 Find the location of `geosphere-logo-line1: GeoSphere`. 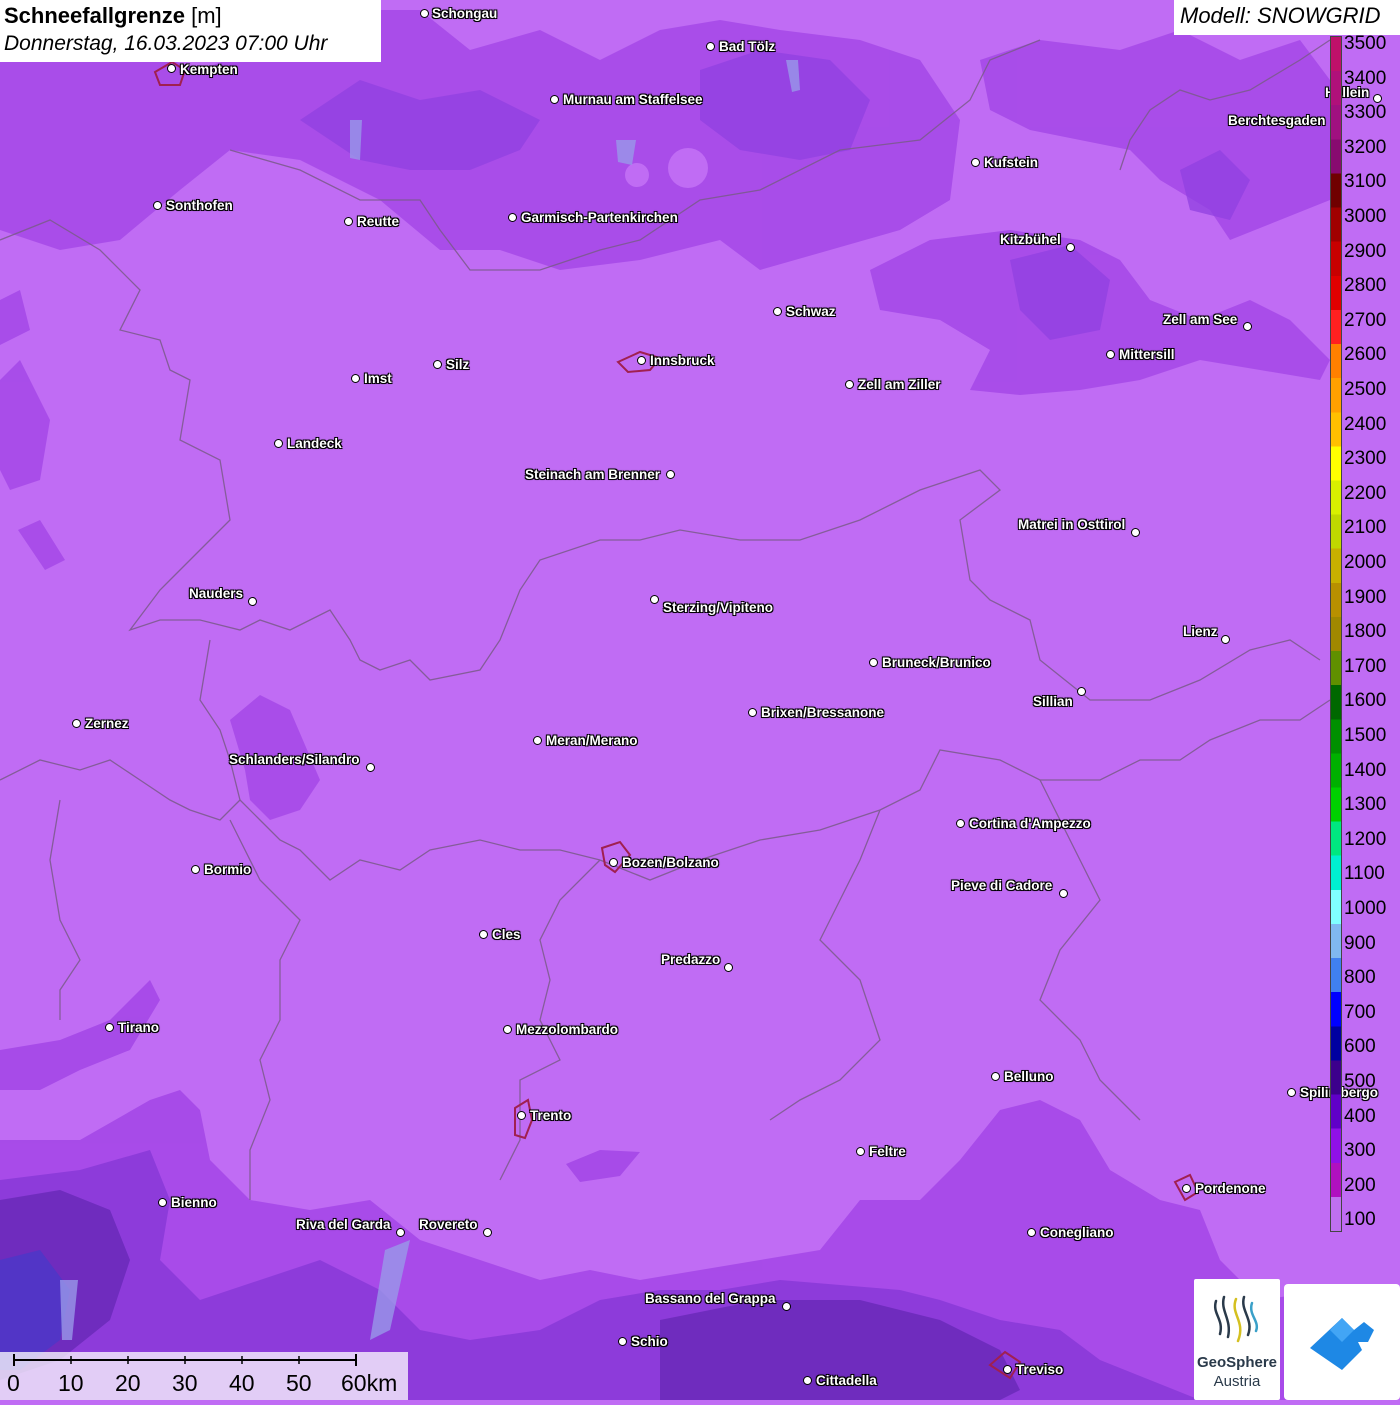

geosphere-logo-line1: GeoSphere is located at coordinates (1237, 1362).